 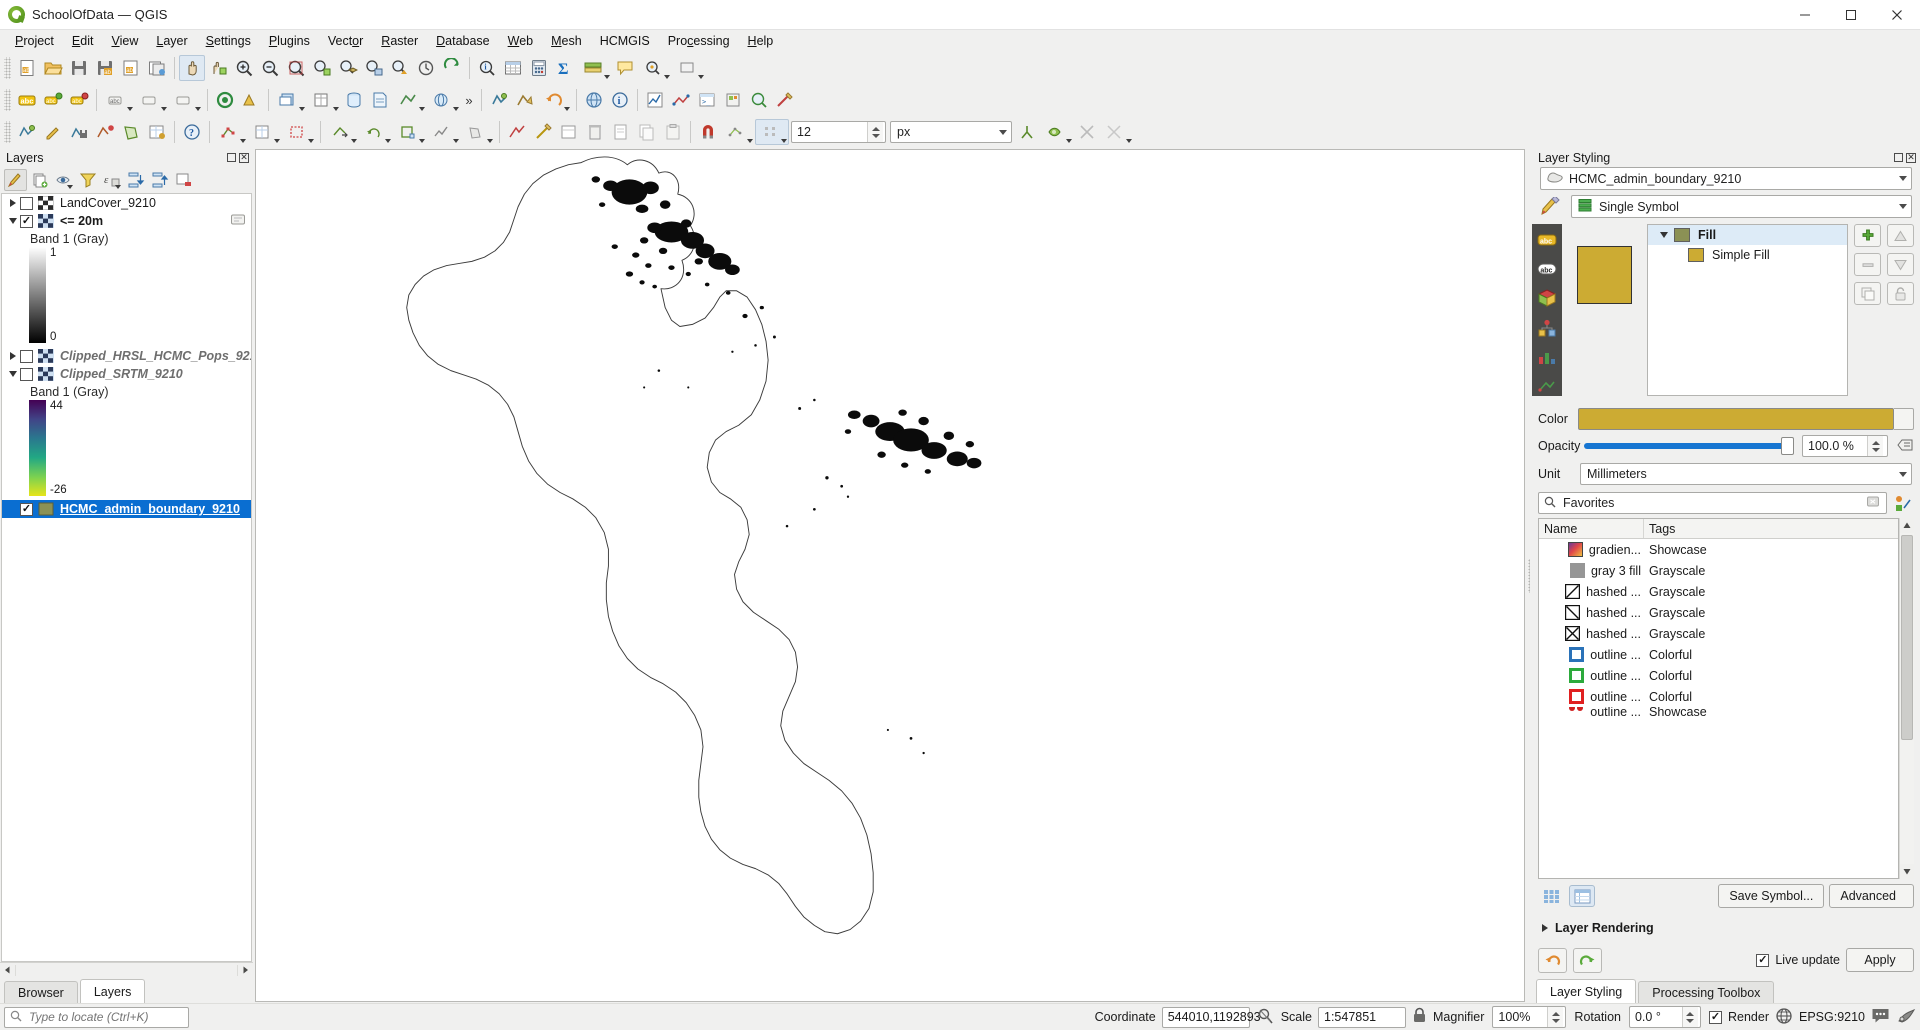 What do you see at coordinates (1712, 503) in the screenshot?
I see `symbol-search-input` at bounding box center [1712, 503].